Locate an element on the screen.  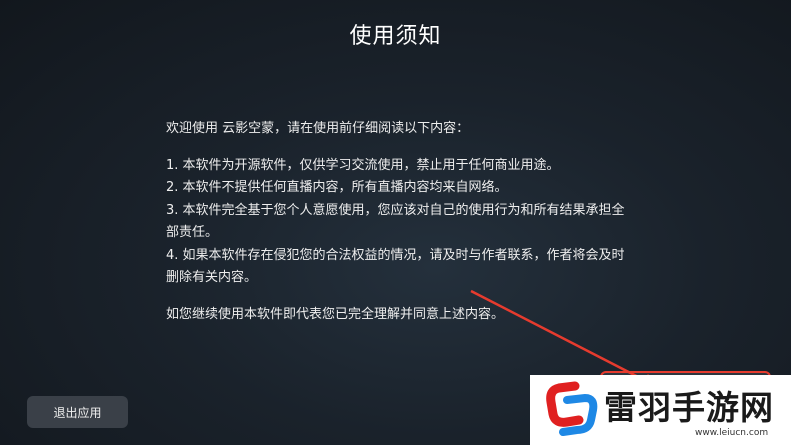
watermark-url: www.leiucn.com is located at coordinates (732, 433).